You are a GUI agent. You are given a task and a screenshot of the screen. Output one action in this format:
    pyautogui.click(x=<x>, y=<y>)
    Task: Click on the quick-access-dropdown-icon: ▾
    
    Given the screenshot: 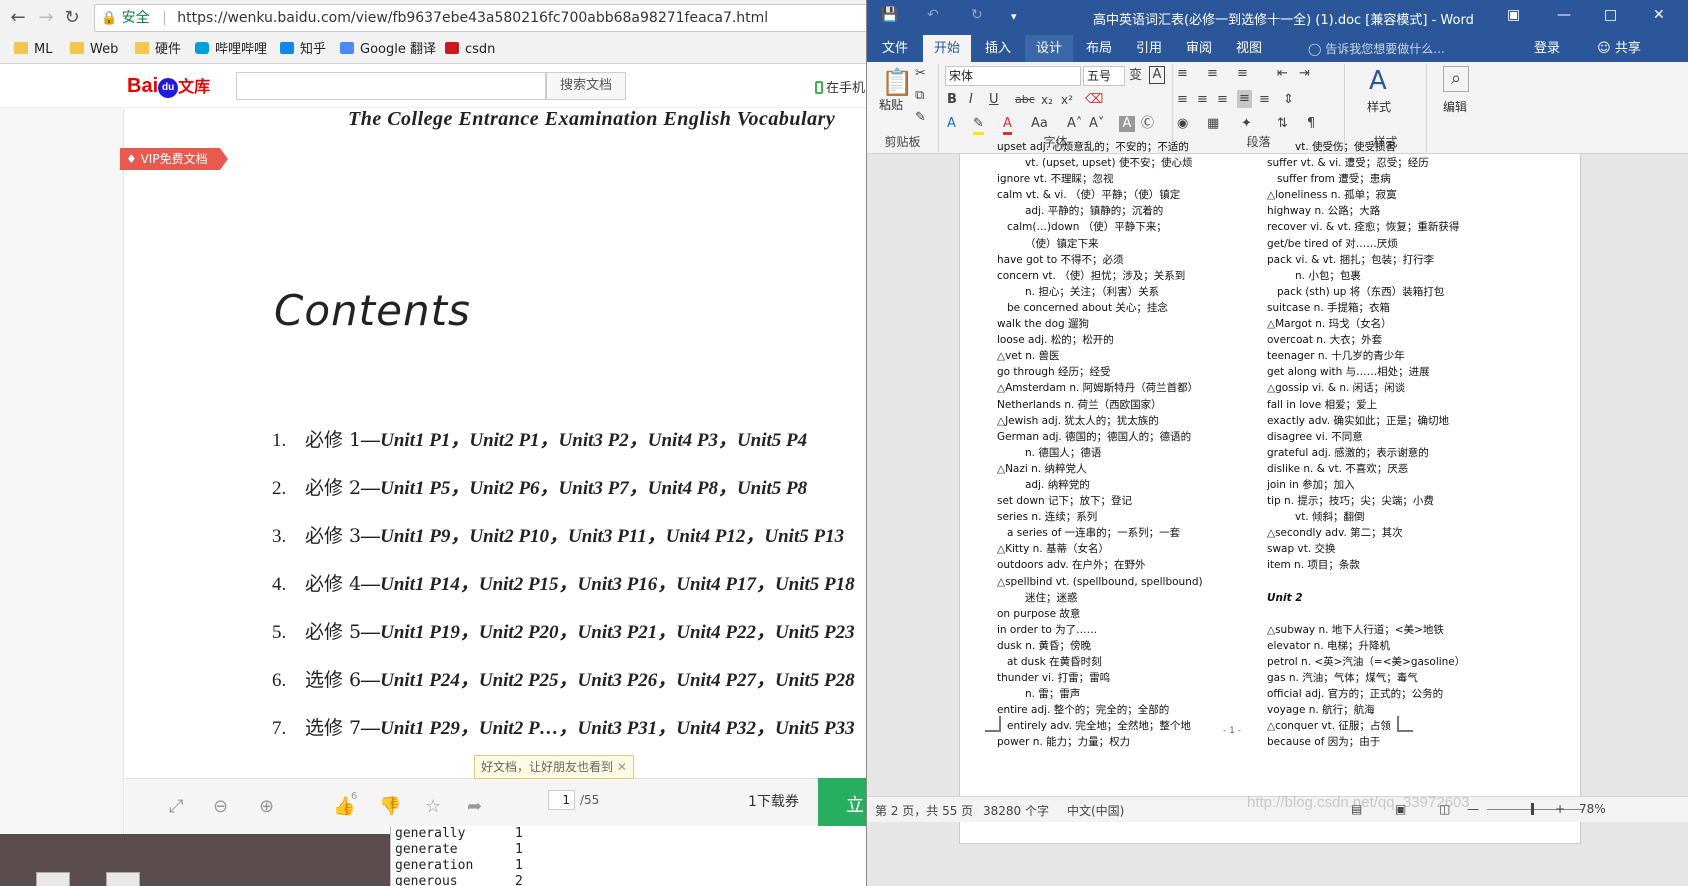 What is the action you would take?
    pyautogui.click(x=1014, y=16)
    